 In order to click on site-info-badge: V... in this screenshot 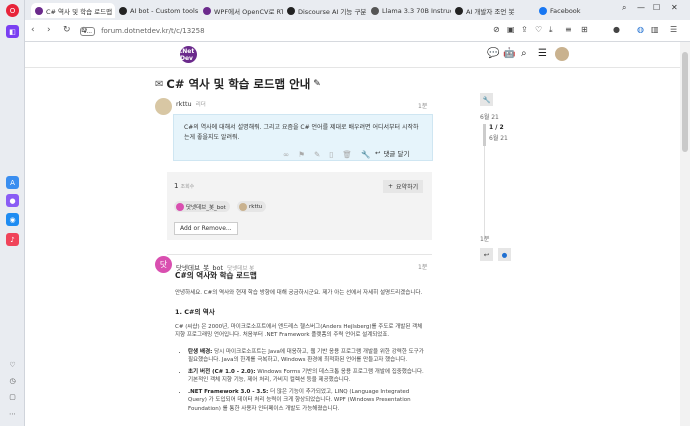, I will do `click(88, 31)`.